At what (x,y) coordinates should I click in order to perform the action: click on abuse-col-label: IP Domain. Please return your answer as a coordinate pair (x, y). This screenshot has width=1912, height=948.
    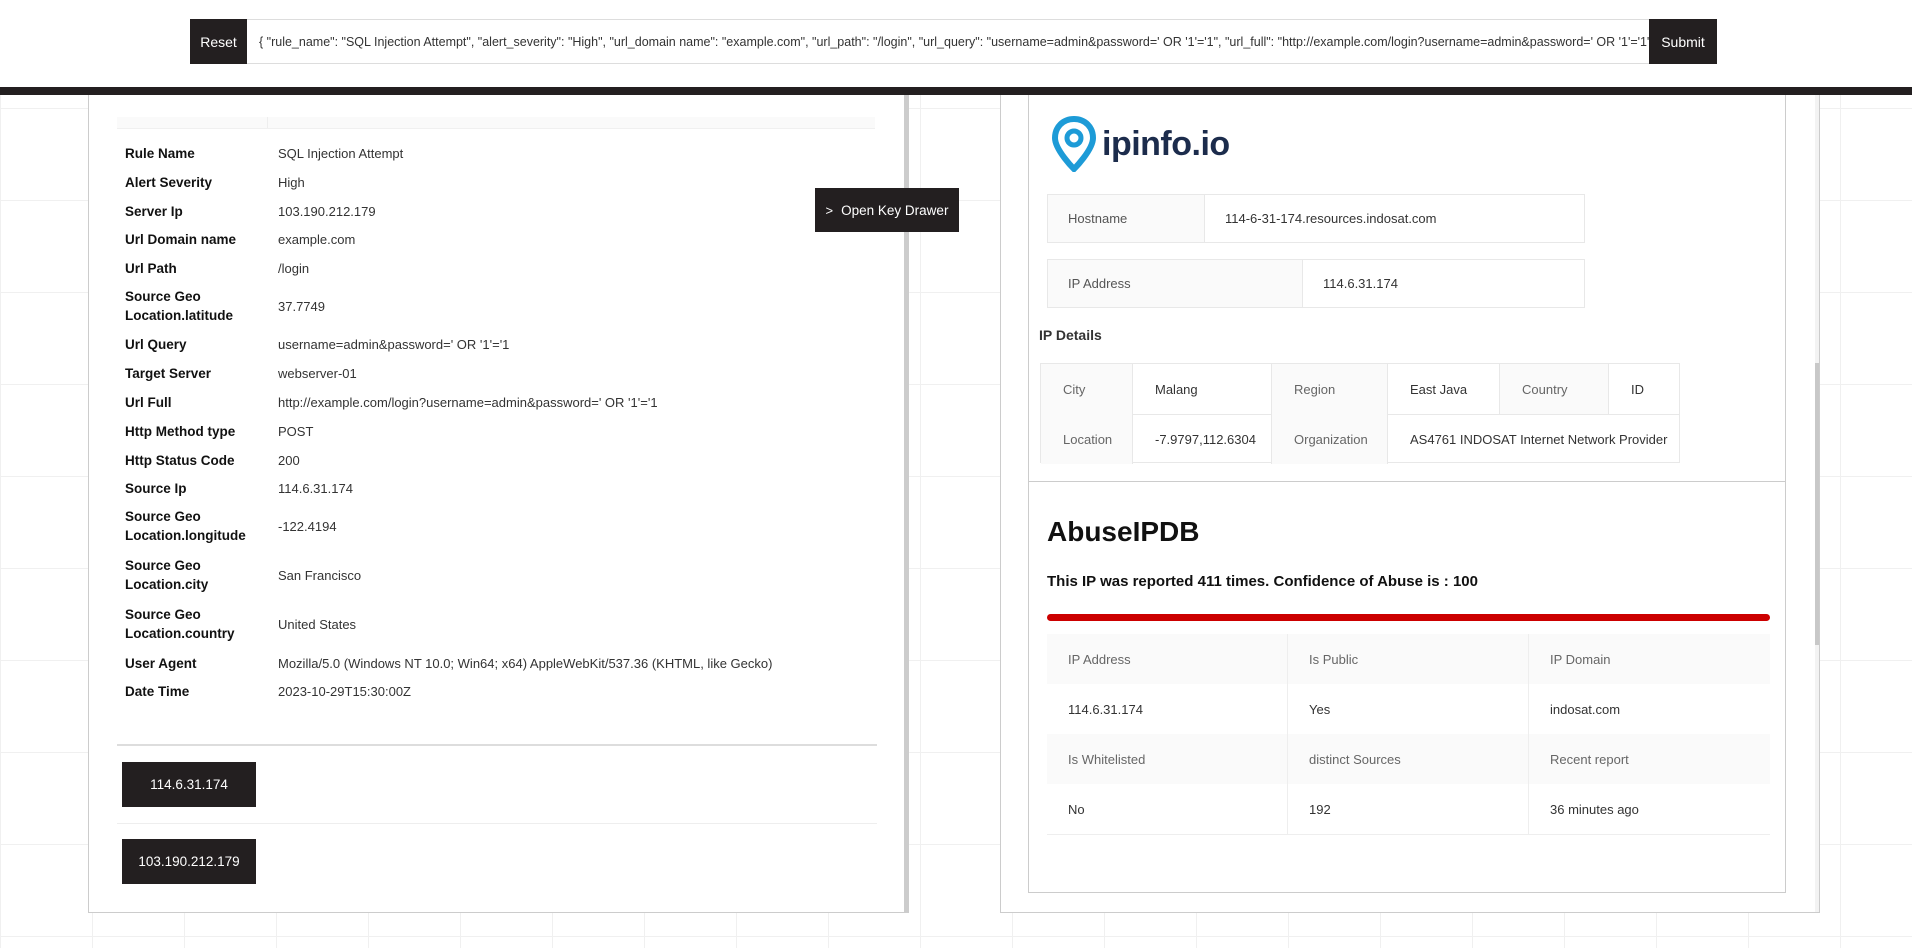
    Looking at the image, I should click on (1649, 659).